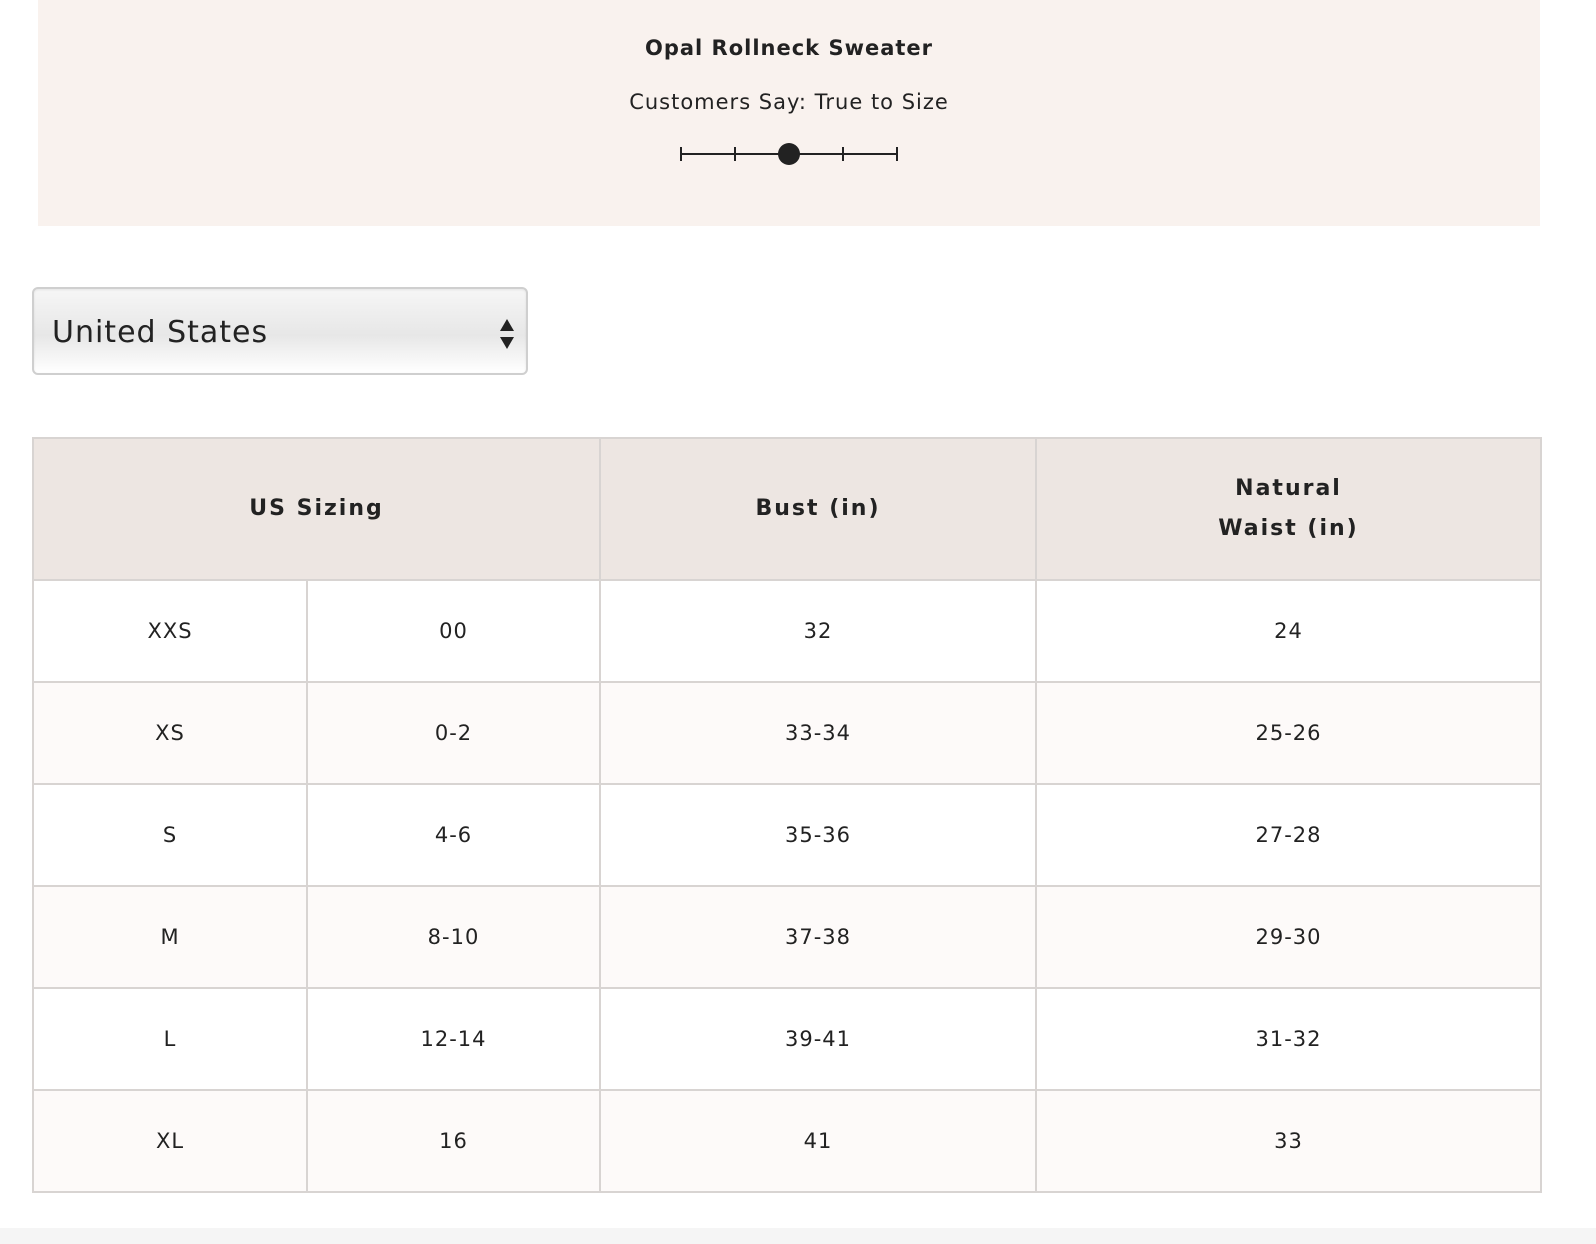 Image resolution: width=1596 pixels, height=1244 pixels. I want to click on table-row: M 8-10 37-38 29-30, so click(787, 937).